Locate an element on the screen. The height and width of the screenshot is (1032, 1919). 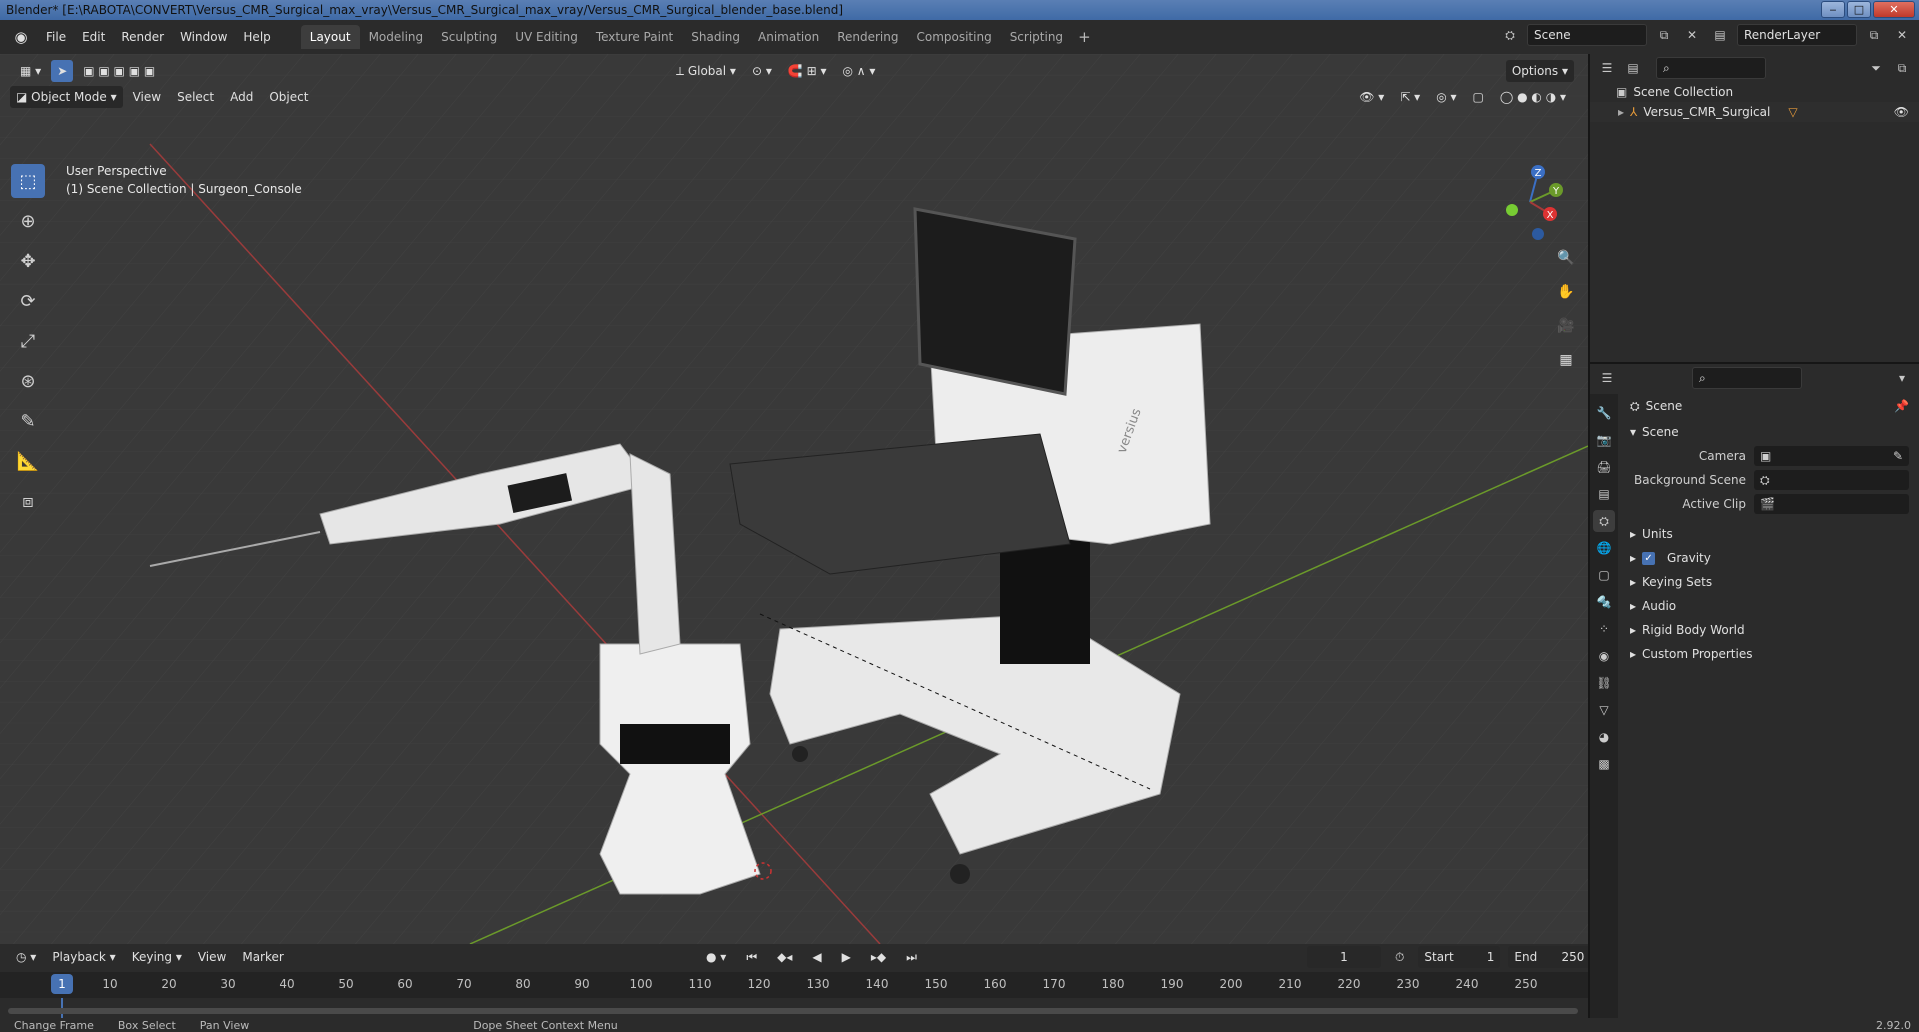
rigid-body-world-panel: ▸ Rigid Body World is located at coordinates (1769, 630).